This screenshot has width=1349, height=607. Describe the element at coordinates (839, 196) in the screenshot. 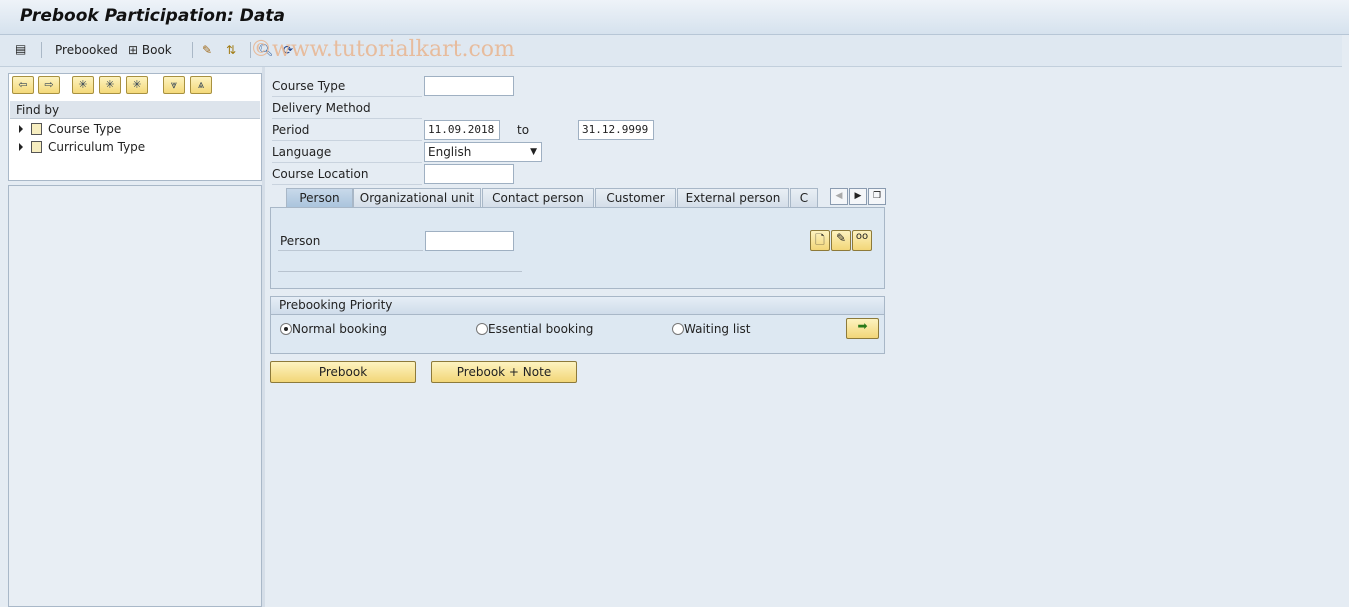

I see `tab-scroll-left-icon: ◀` at that location.